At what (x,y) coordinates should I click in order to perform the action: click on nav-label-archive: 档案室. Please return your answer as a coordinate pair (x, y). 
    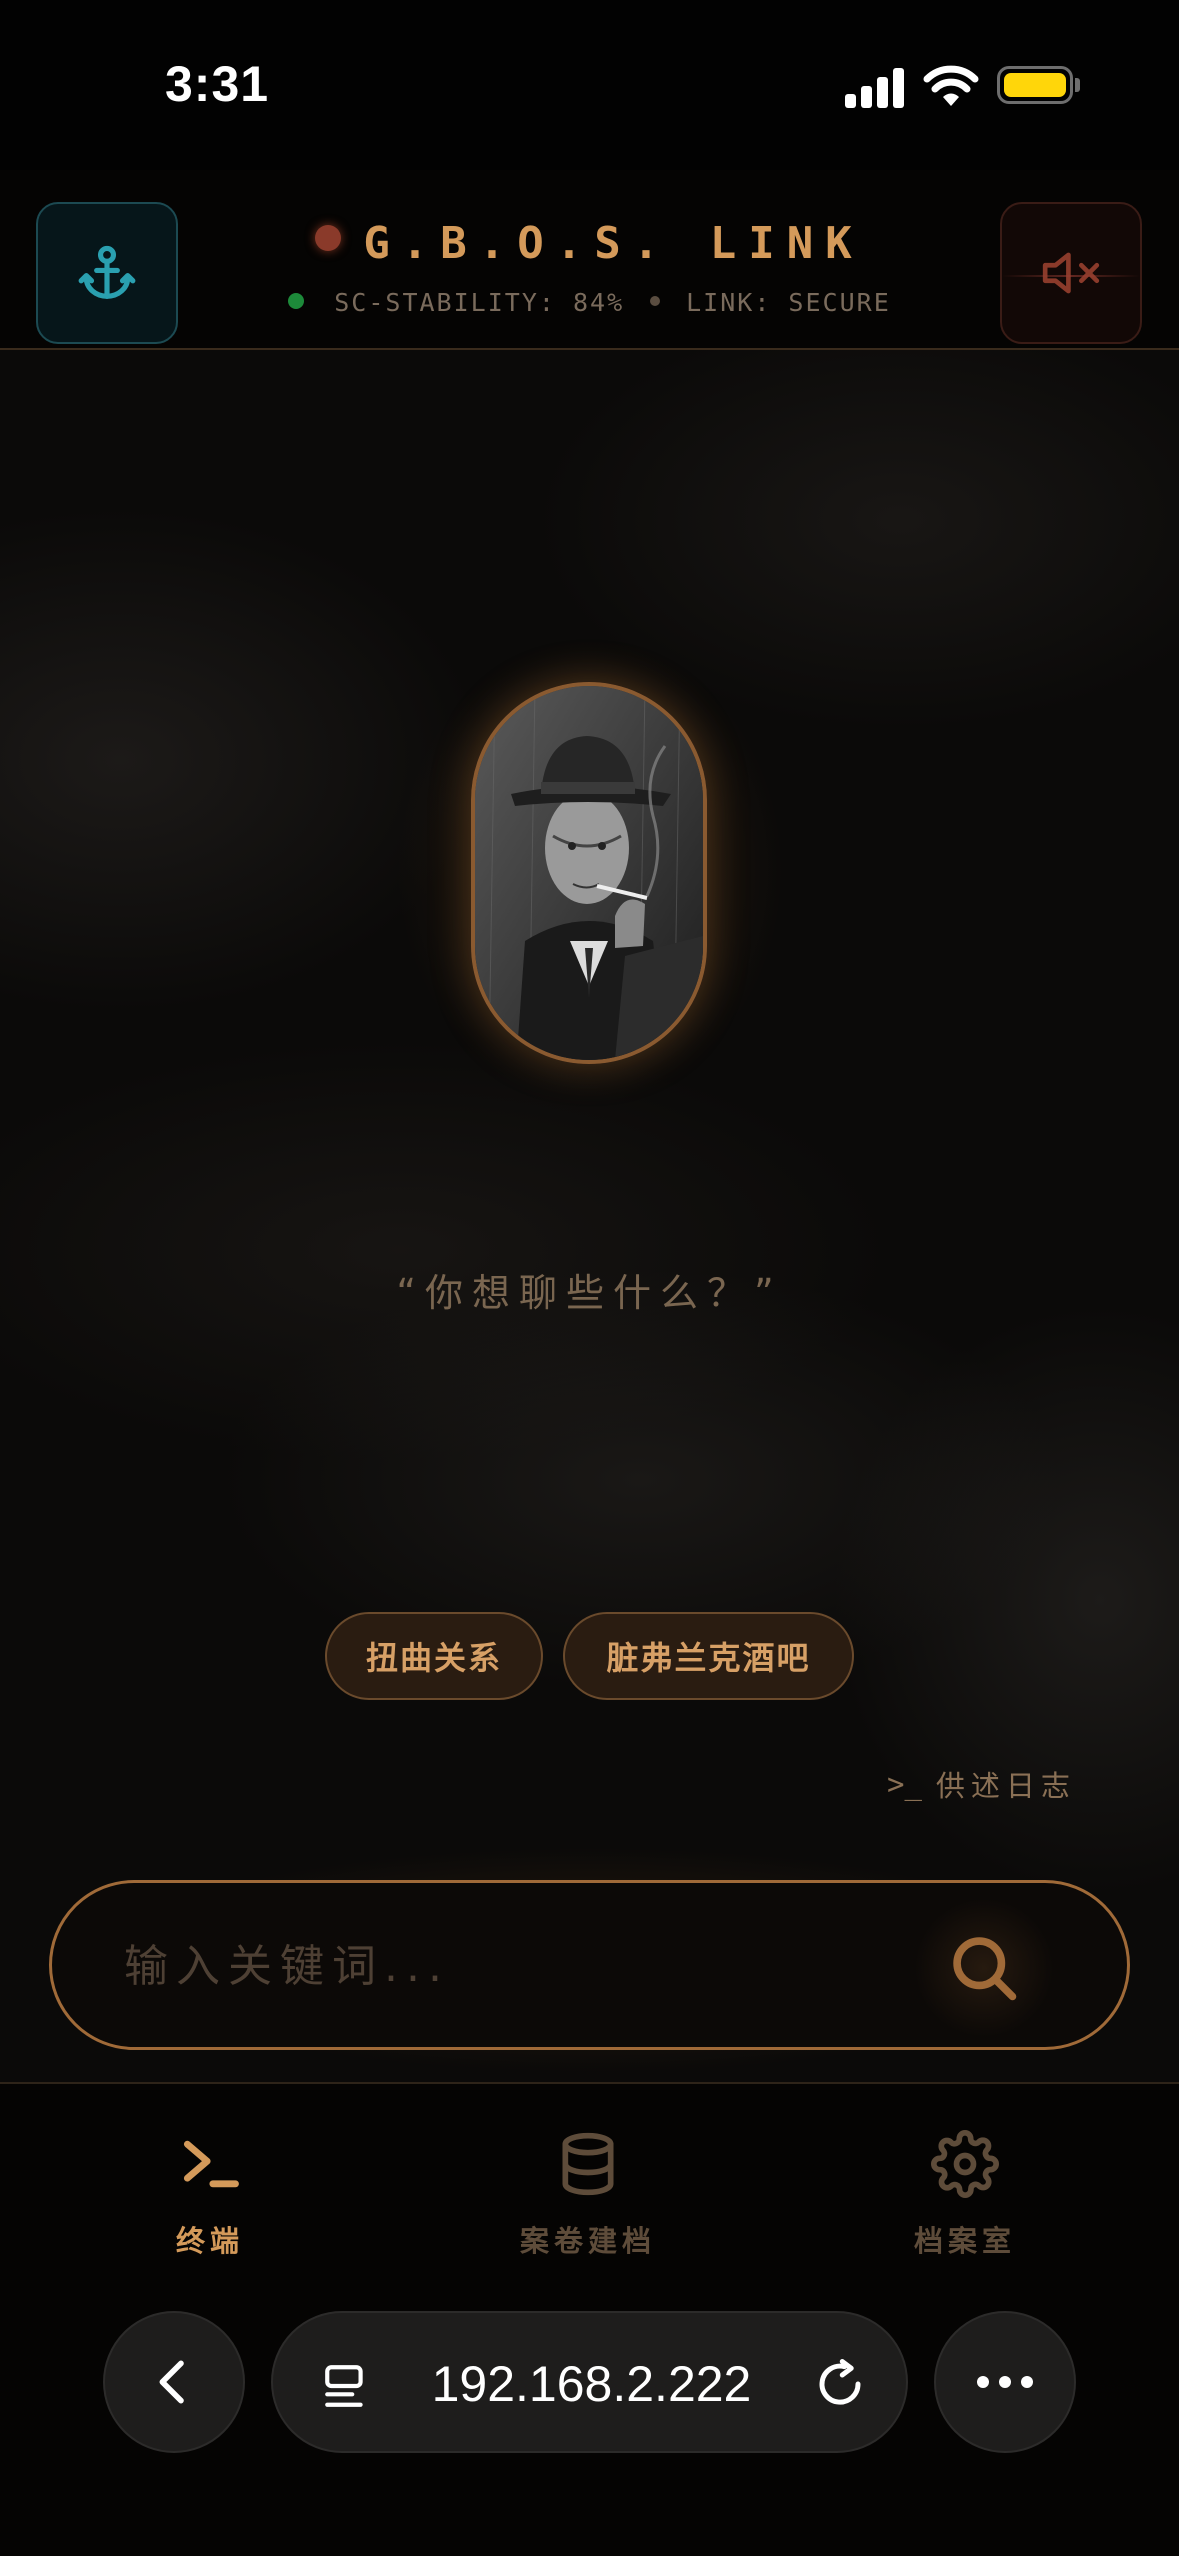
    Looking at the image, I should click on (964, 2241).